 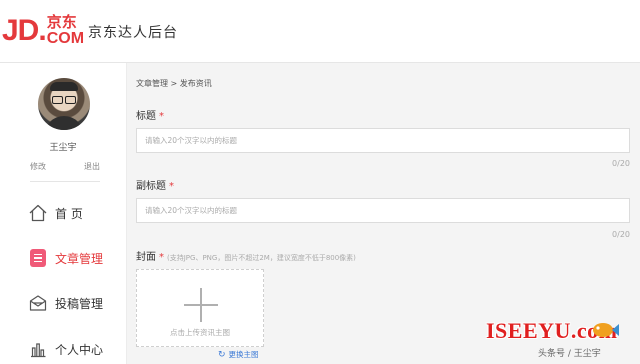 I want to click on upload-label: 点击上传资讯主图, so click(x=200, y=332).